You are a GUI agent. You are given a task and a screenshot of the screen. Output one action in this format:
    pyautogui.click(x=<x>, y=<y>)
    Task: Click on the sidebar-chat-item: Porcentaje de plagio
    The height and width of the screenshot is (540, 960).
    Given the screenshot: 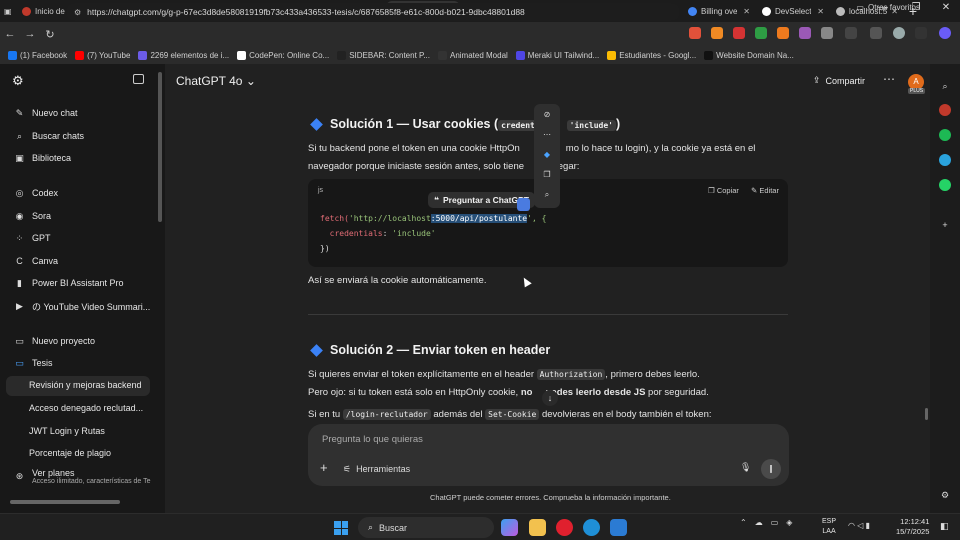 What is the action you would take?
    pyautogui.click(x=70, y=453)
    